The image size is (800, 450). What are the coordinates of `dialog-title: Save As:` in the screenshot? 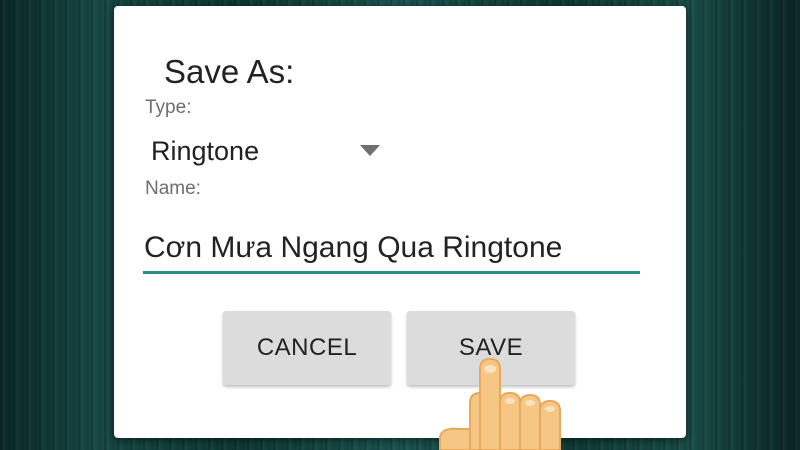 It's located at (229, 71).